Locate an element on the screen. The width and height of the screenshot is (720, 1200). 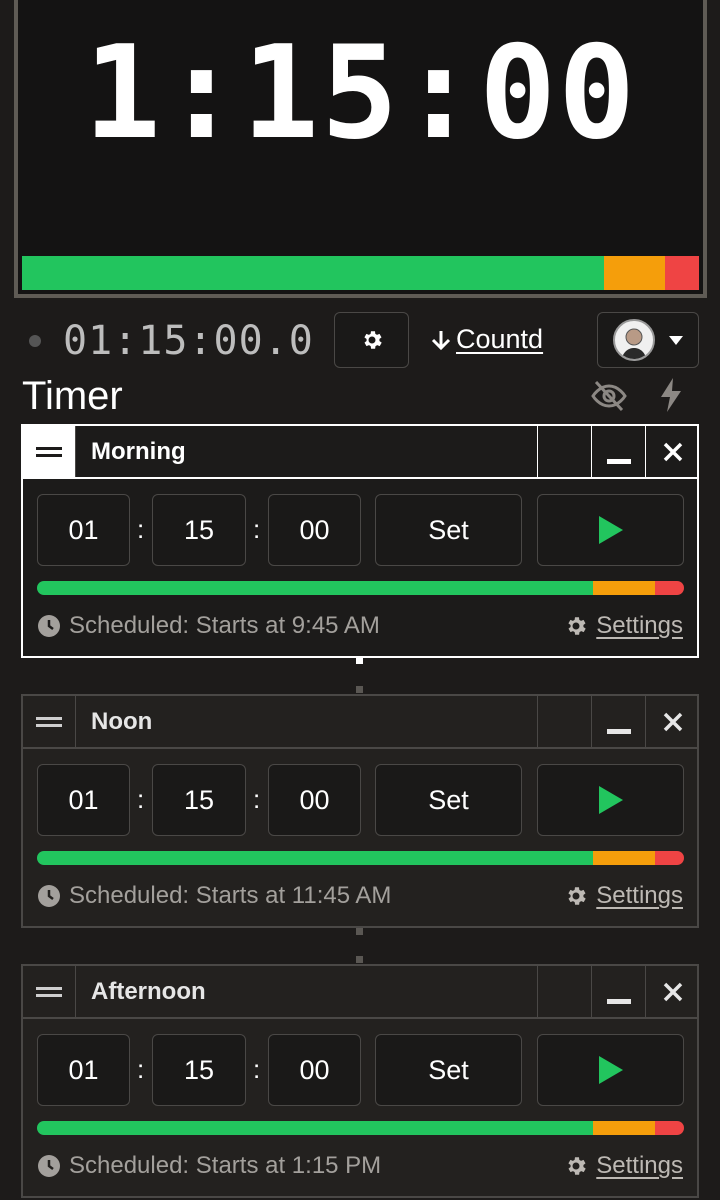
time-readout: 01:15:00.0 is located at coordinates (188, 341).